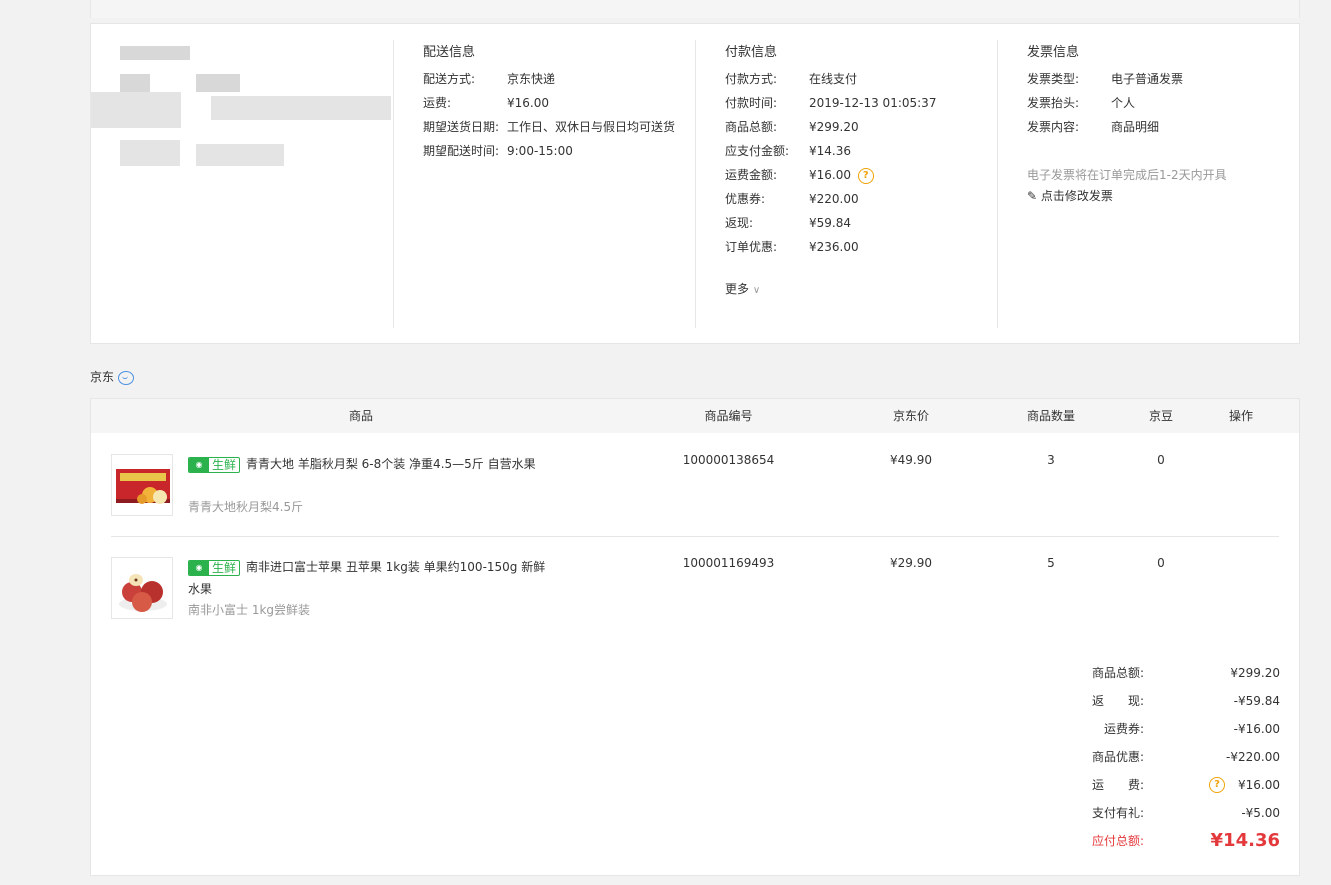  Describe the element at coordinates (246, 507) in the screenshot. I see `product-subtitle: 青青大地秋月梨4.5斤` at that location.